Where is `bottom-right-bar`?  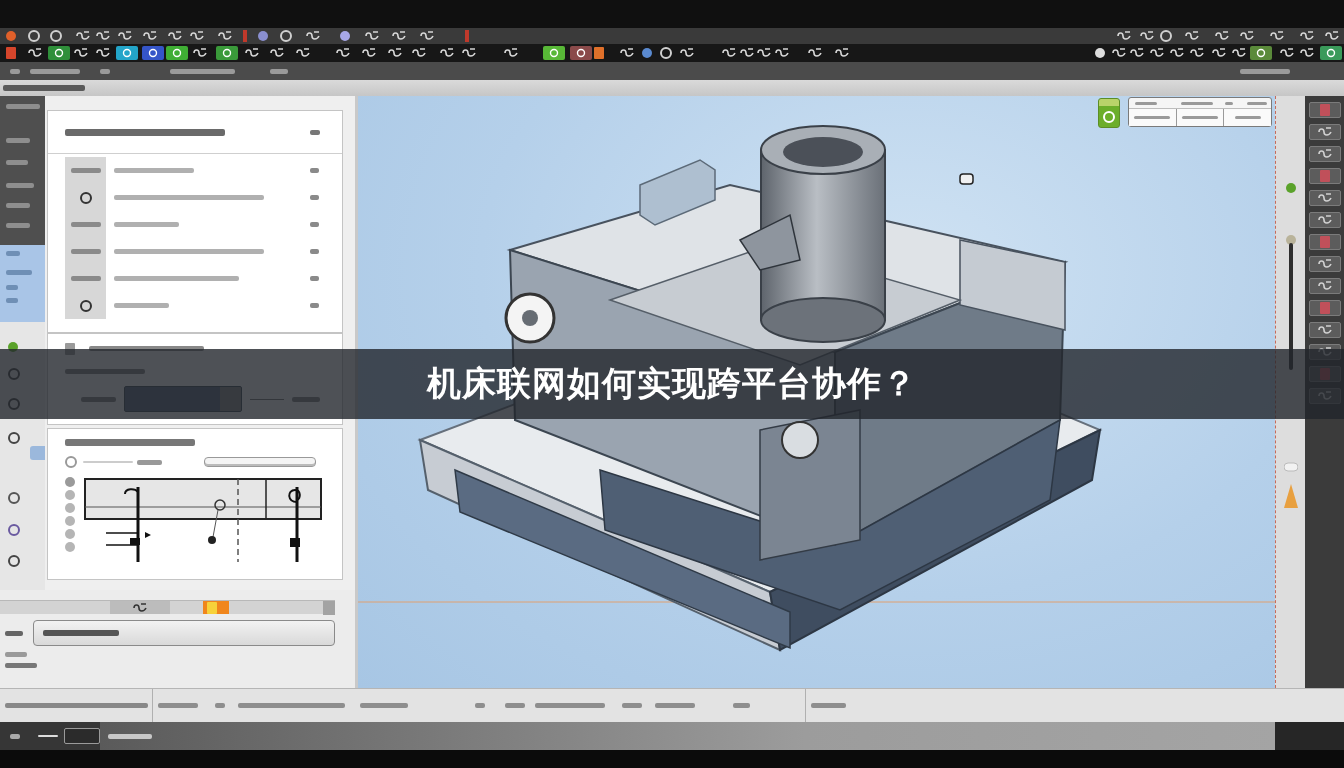
bottom-right-bar is located at coordinates (1309, 736).